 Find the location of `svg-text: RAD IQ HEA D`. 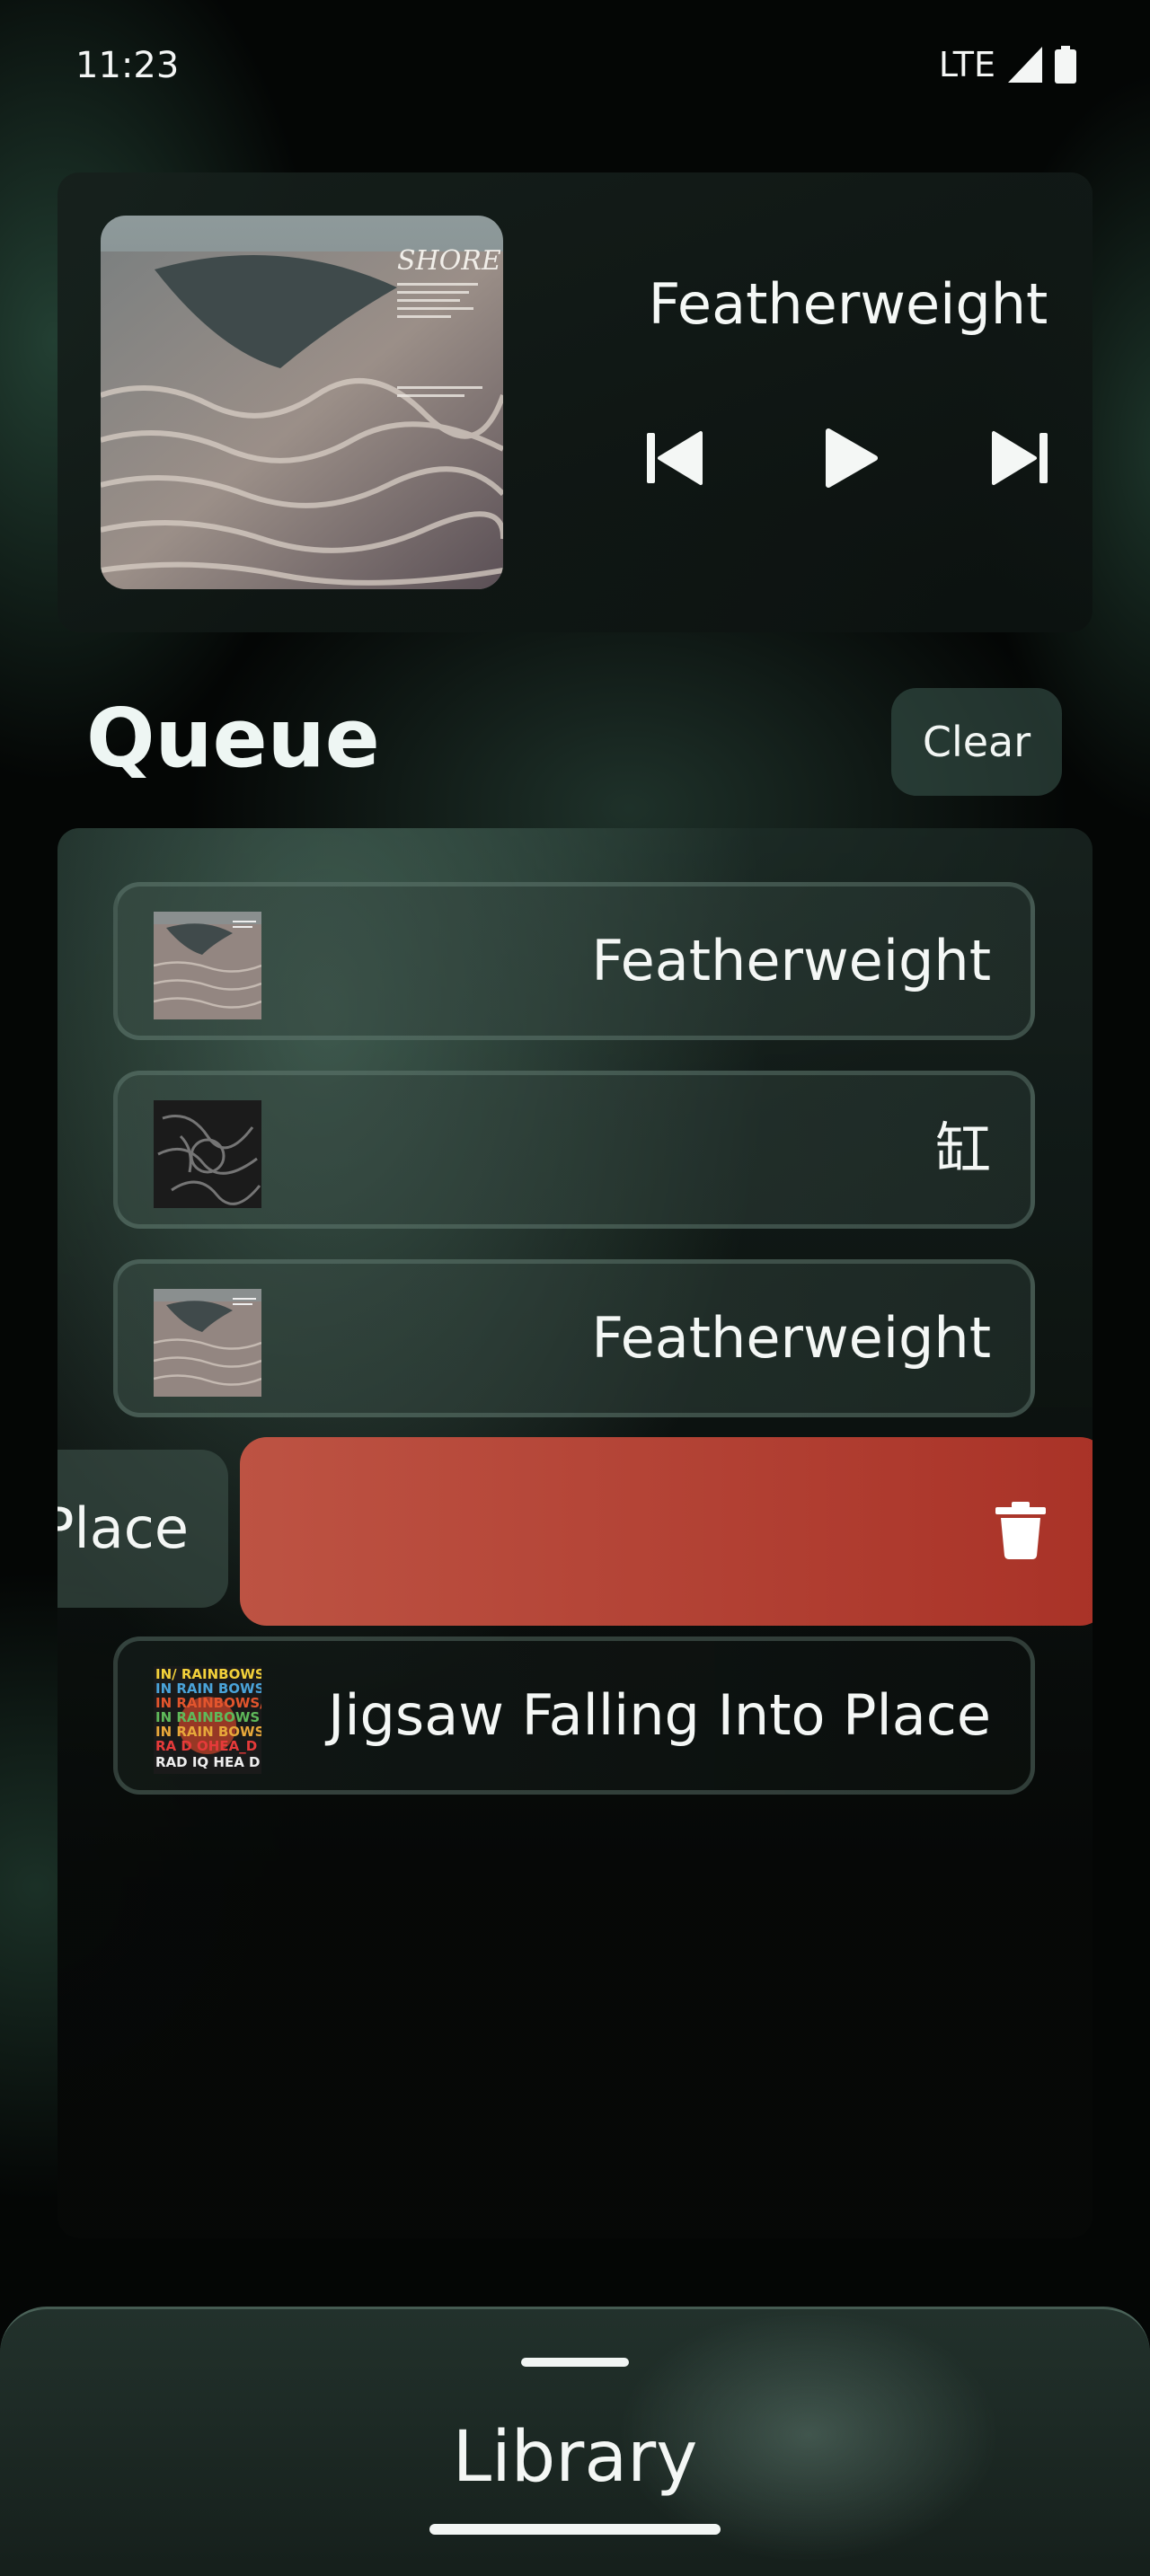

svg-text: RAD IQ HEA D is located at coordinates (207, 1762).